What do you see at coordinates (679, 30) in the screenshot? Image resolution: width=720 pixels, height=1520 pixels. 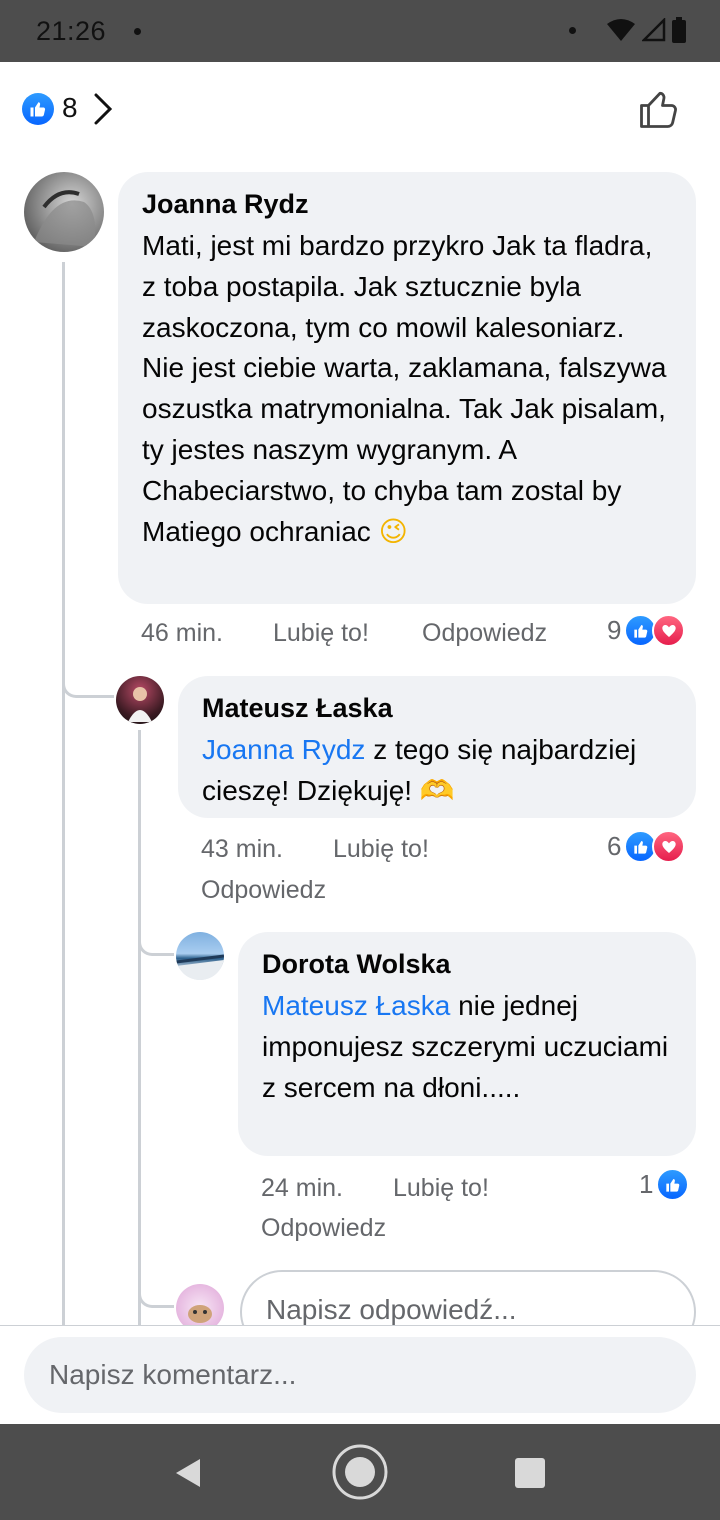 I see `battery-icon` at bounding box center [679, 30].